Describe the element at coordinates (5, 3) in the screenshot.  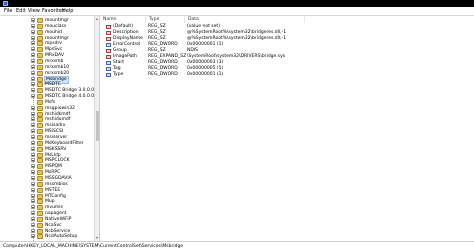
I see `regedit-icon` at that location.